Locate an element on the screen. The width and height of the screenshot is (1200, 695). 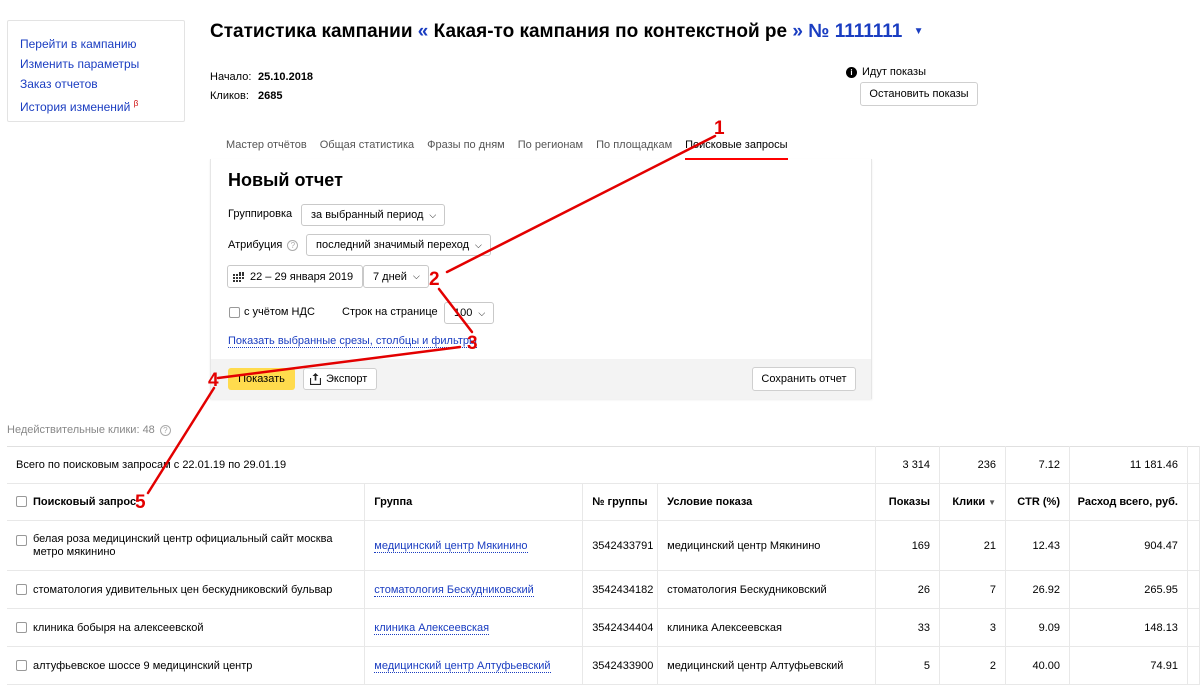
group-cell: медицинский центр Мякинино is located at coordinates (474, 545).